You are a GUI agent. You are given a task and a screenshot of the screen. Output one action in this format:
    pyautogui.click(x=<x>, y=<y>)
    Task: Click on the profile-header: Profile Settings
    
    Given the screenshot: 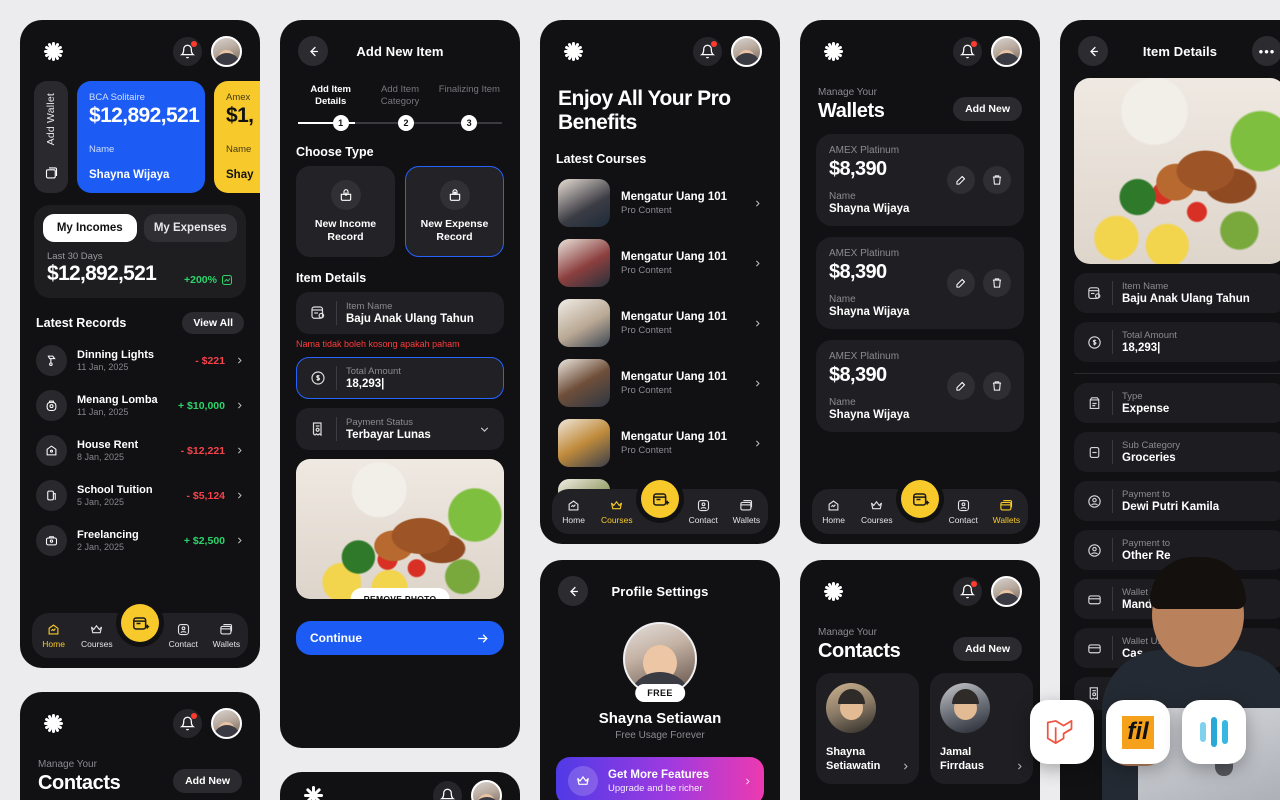 What is the action you would take?
    pyautogui.click(x=660, y=583)
    